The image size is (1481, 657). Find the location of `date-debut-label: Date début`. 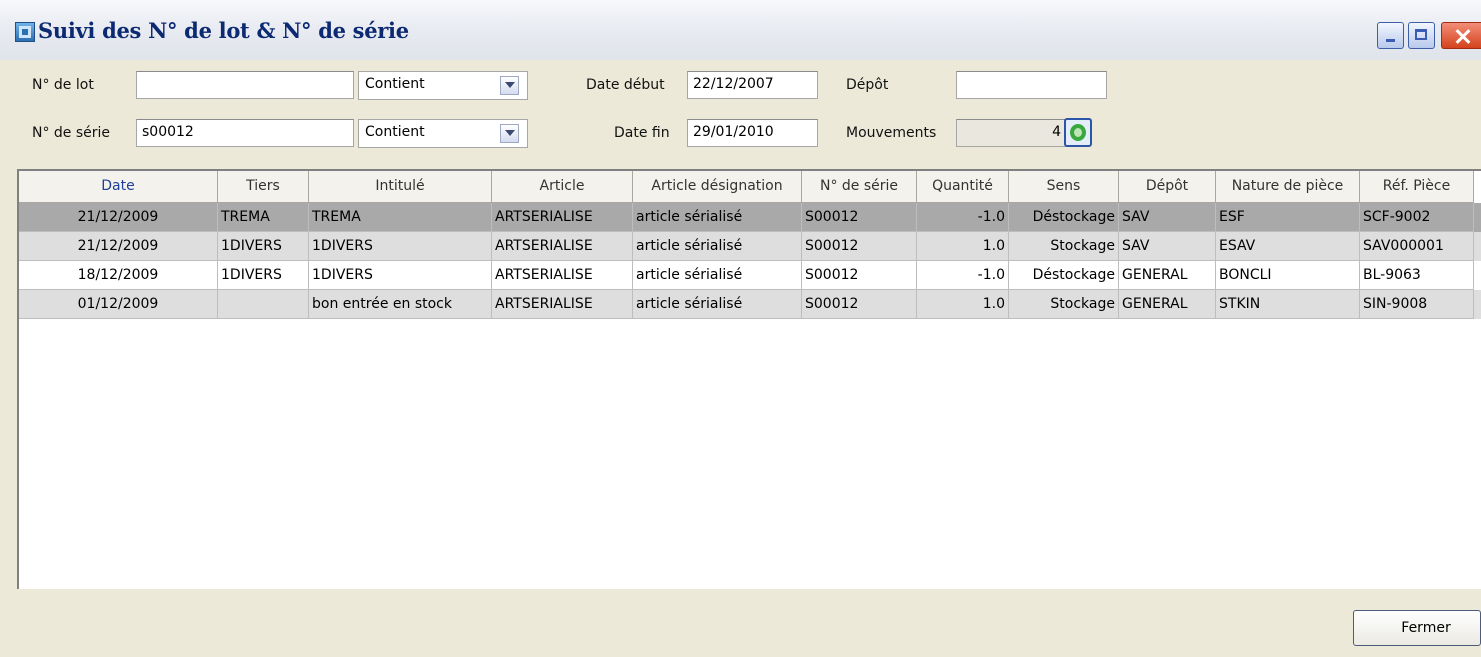

date-debut-label: Date début is located at coordinates (625, 85).